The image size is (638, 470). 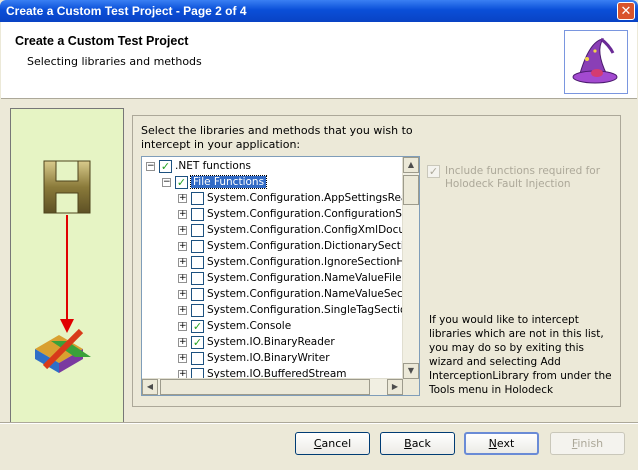 I want to click on tree-label: System.IO.BinaryWriter, so click(x=268, y=358).